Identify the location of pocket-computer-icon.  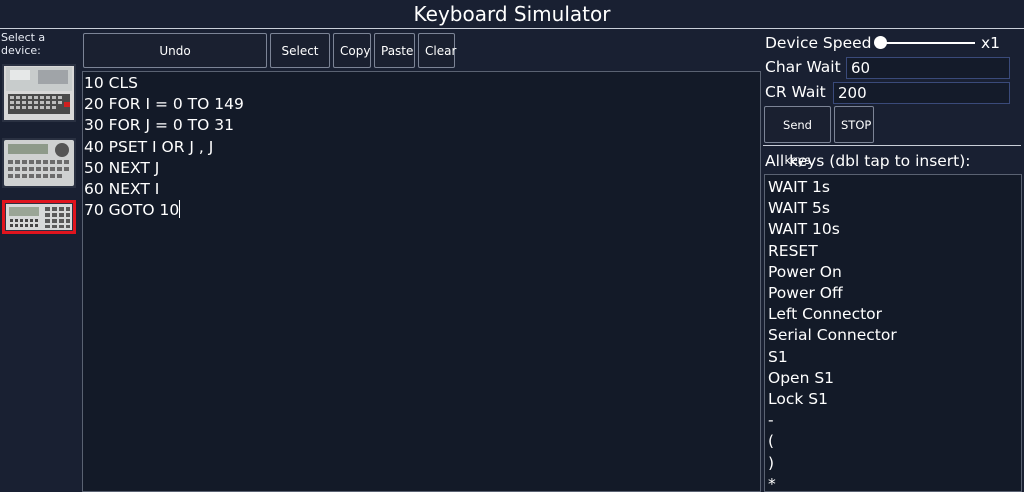
(39, 163).